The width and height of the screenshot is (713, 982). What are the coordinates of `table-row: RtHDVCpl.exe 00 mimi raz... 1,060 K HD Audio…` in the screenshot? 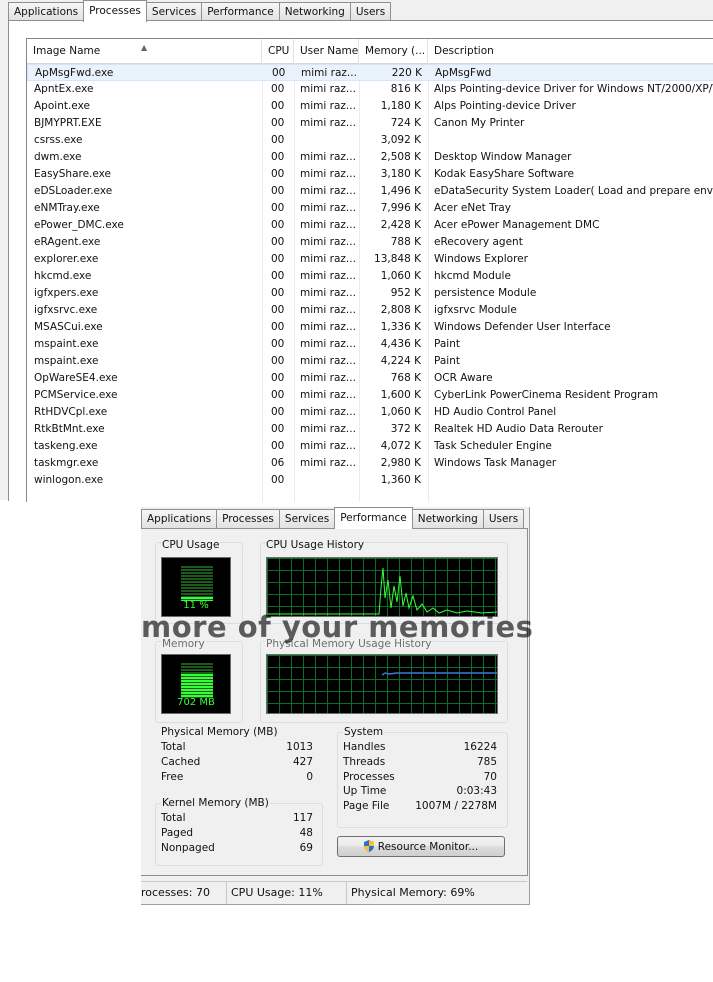 It's located at (370, 412).